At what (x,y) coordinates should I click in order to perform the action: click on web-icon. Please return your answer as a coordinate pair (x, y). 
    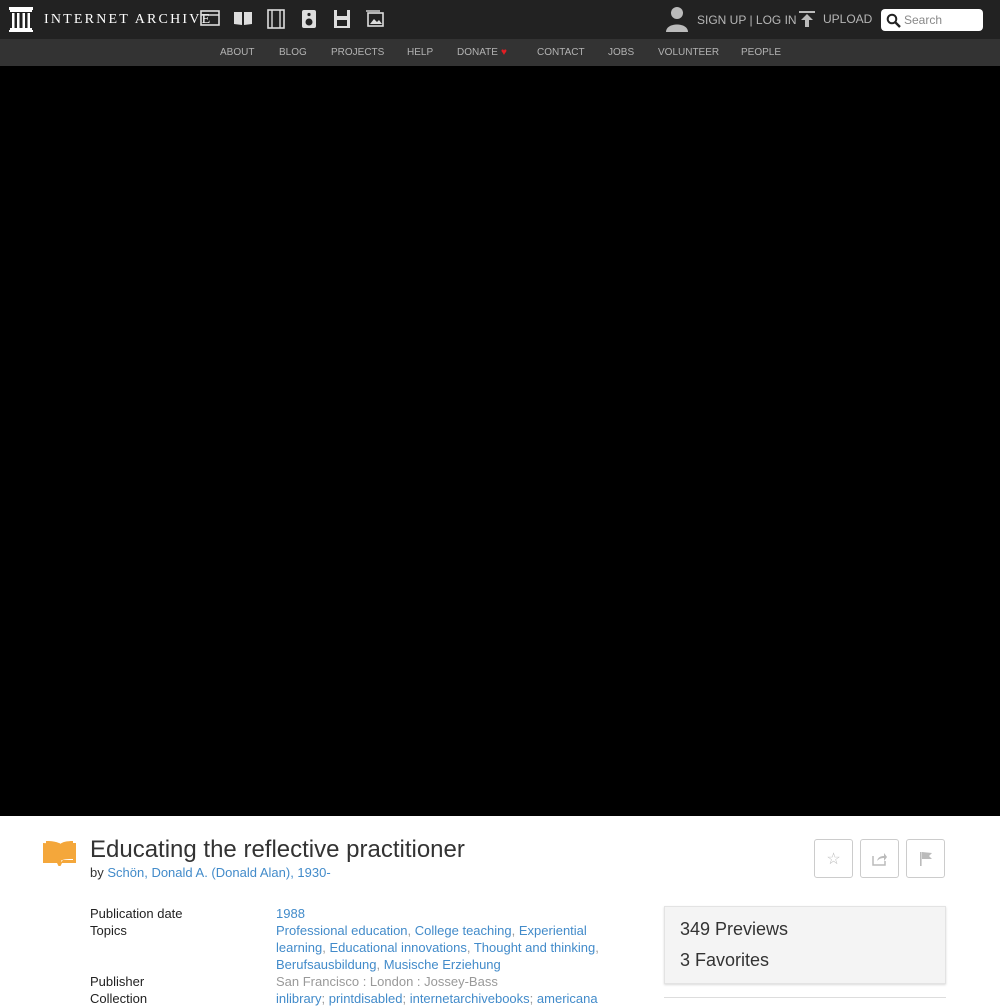
    Looking at the image, I should click on (211, 19).